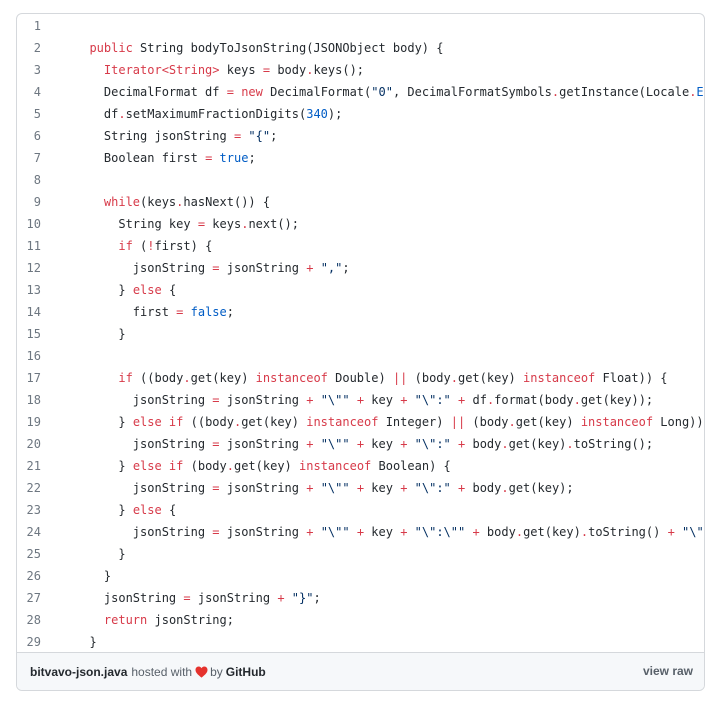  What do you see at coordinates (668, 671) in the screenshot?
I see `view-raw-link: view raw` at bounding box center [668, 671].